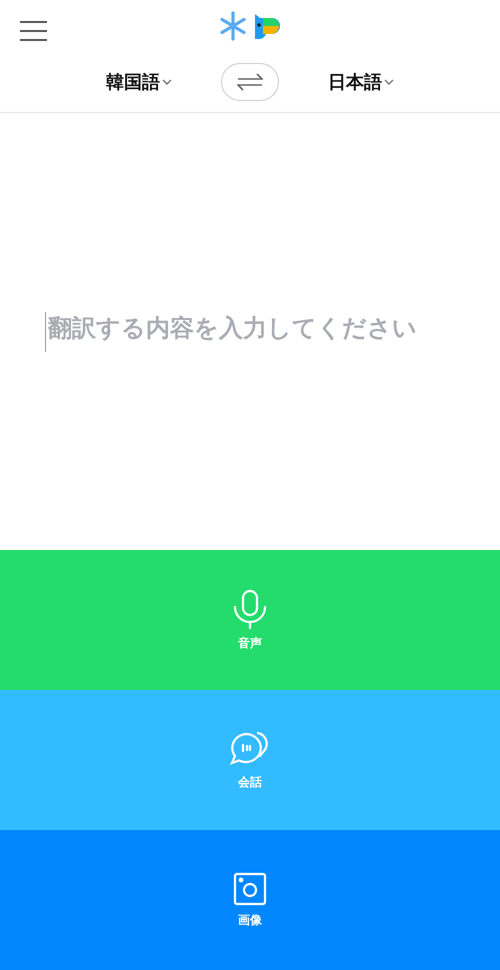 Image resolution: width=500 pixels, height=970 pixels. What do you see at coordinates (250, 889) in the screenshot?
I see `camera-icon` at bounding box center [250, 889].